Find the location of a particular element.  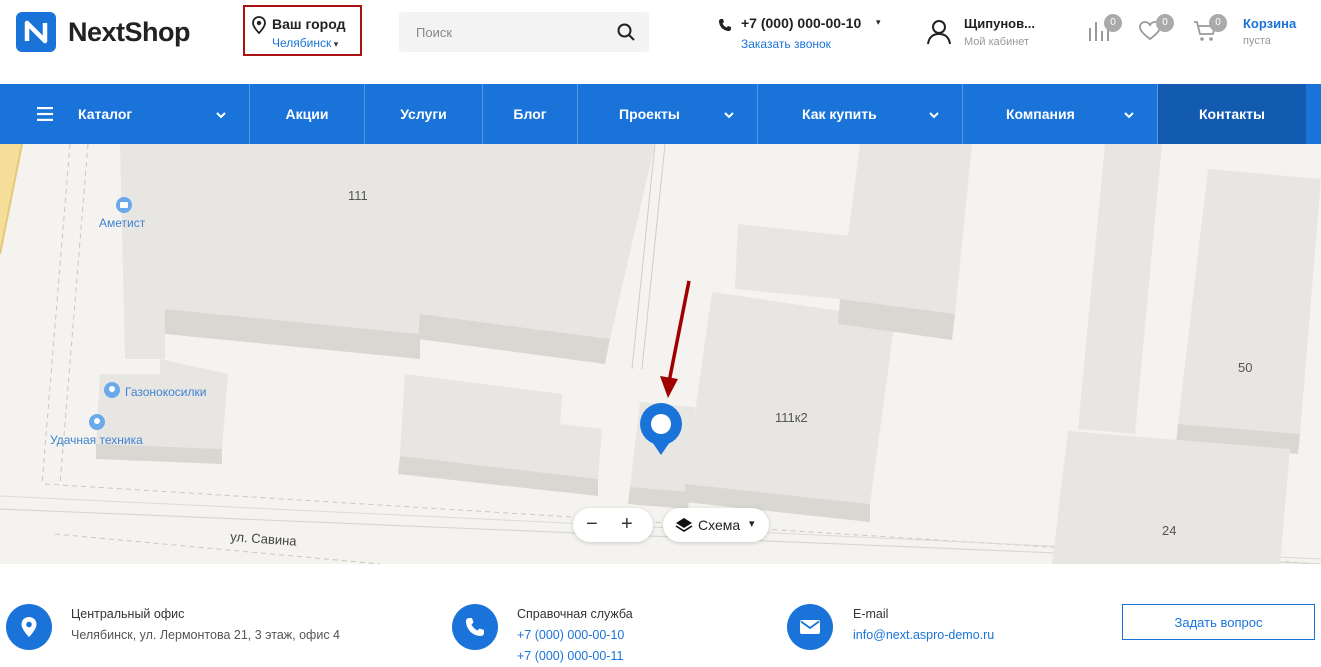

layers-icon is located at coordinates (684, 525).